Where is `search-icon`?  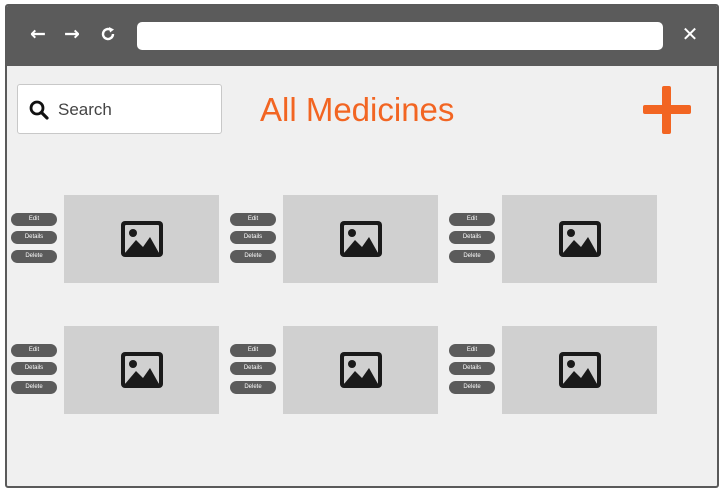
search-icon is located at coordinates (39, 110).